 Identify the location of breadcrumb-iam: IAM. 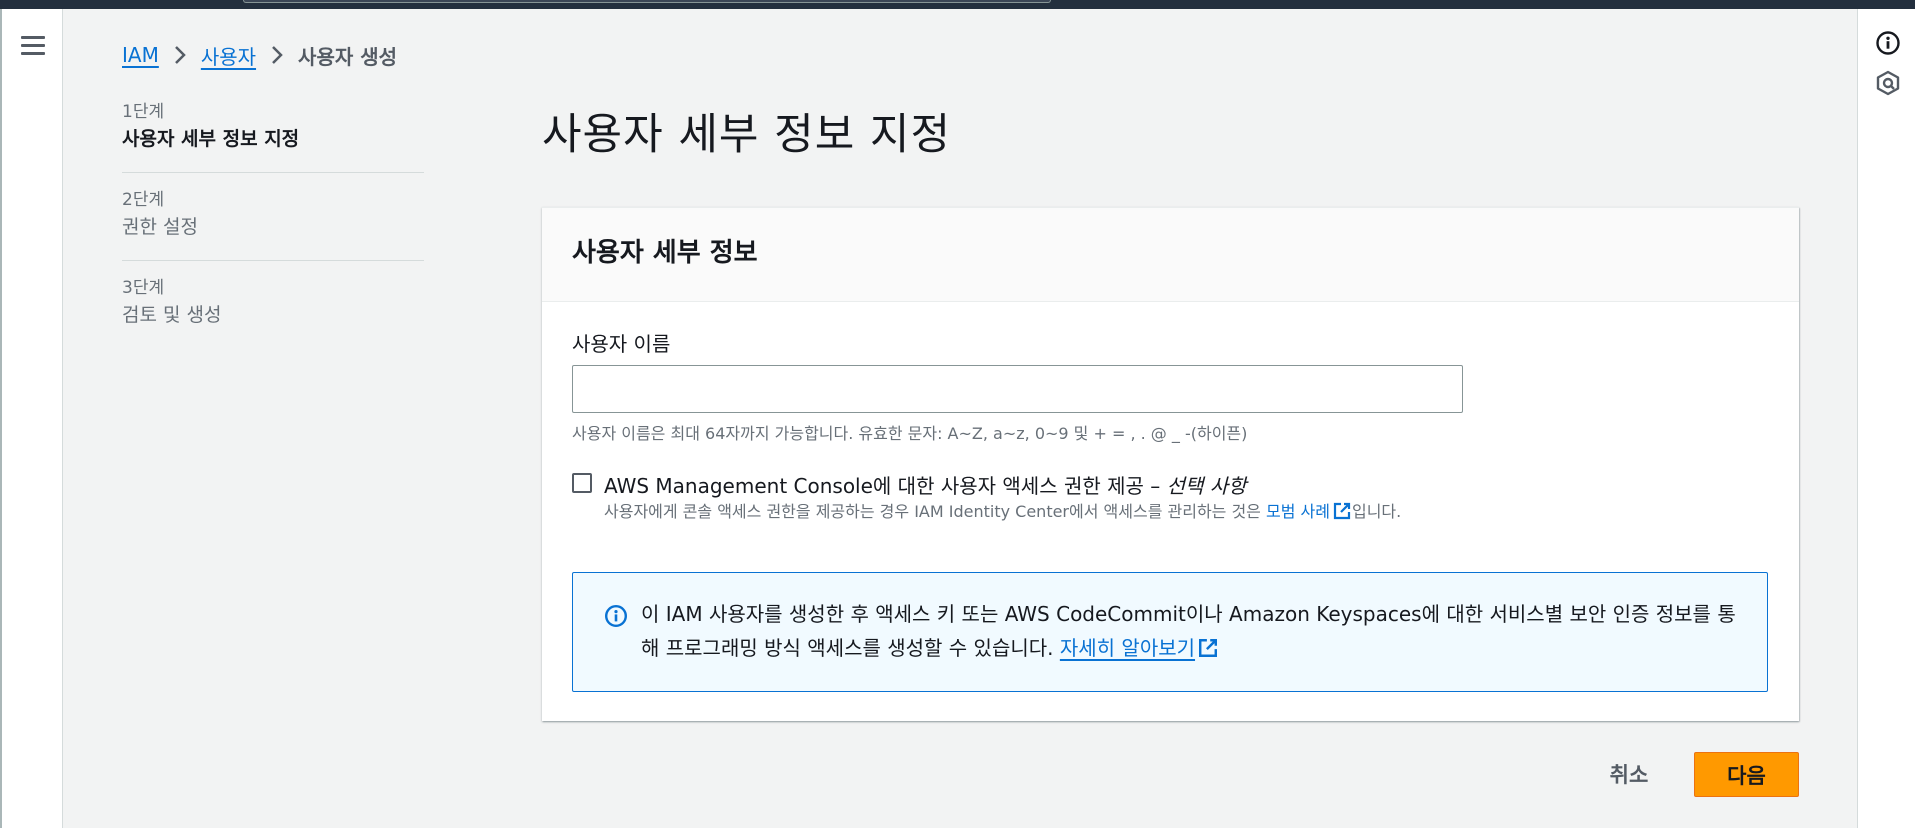
(140, 55).